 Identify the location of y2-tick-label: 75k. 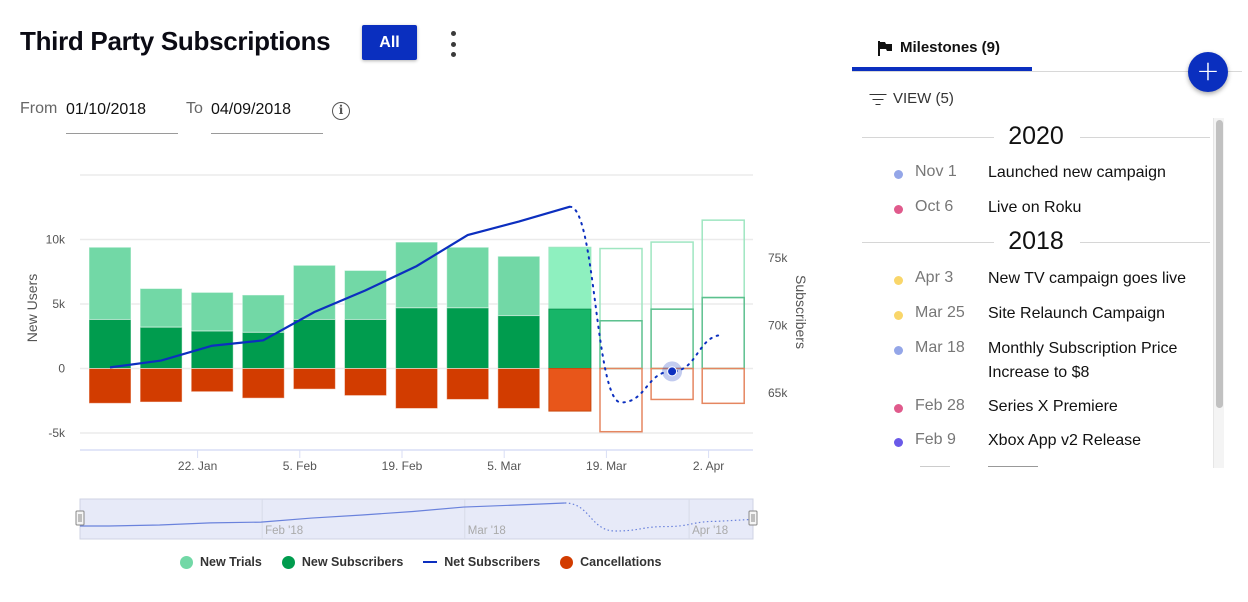
(778, 258).